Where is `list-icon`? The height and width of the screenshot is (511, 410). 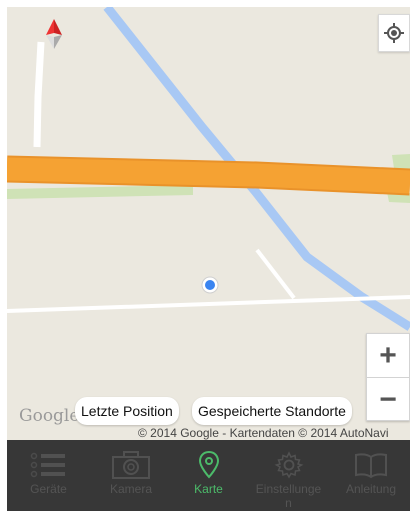 list-icon is located at coordinates (49, 465).